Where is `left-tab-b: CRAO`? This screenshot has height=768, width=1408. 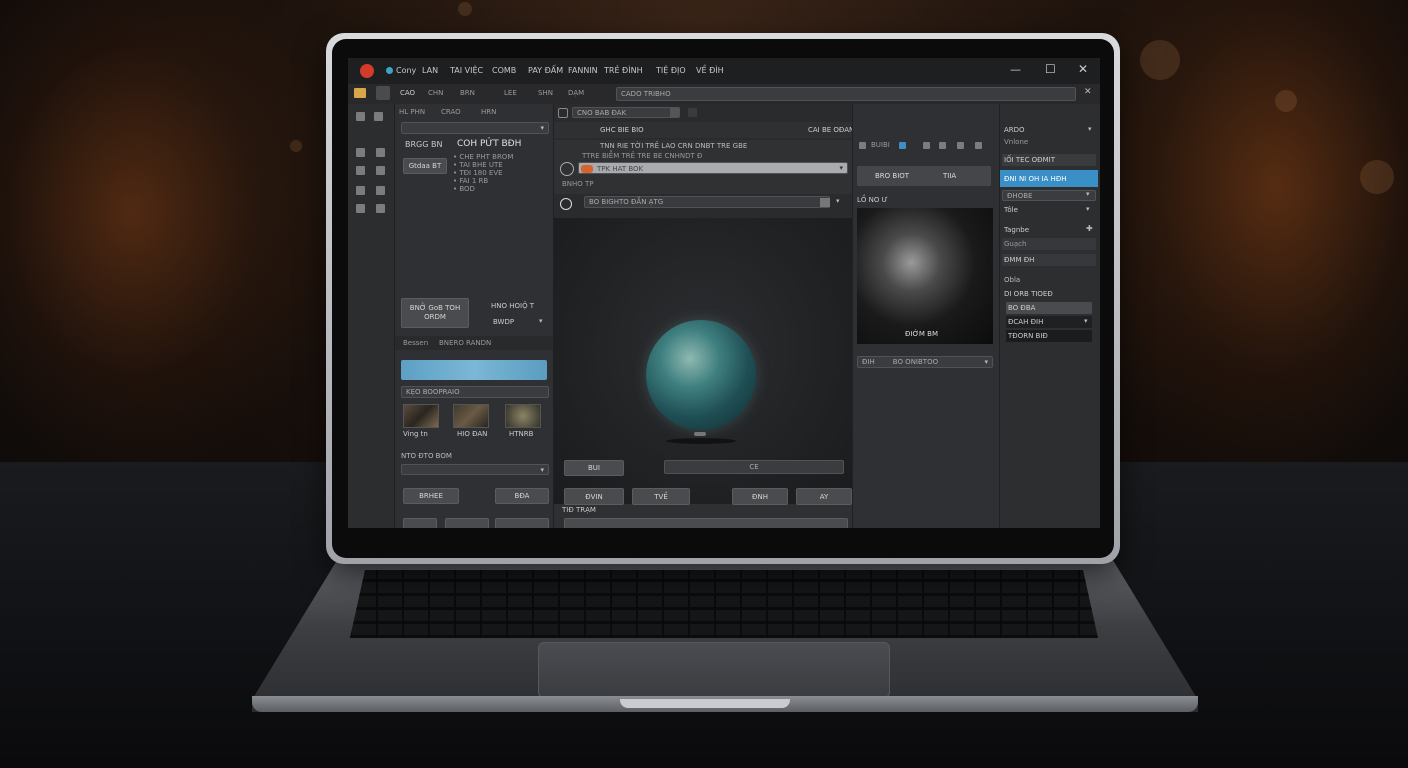 left-tab-b: CRAO is located at coordinates (451, 112).